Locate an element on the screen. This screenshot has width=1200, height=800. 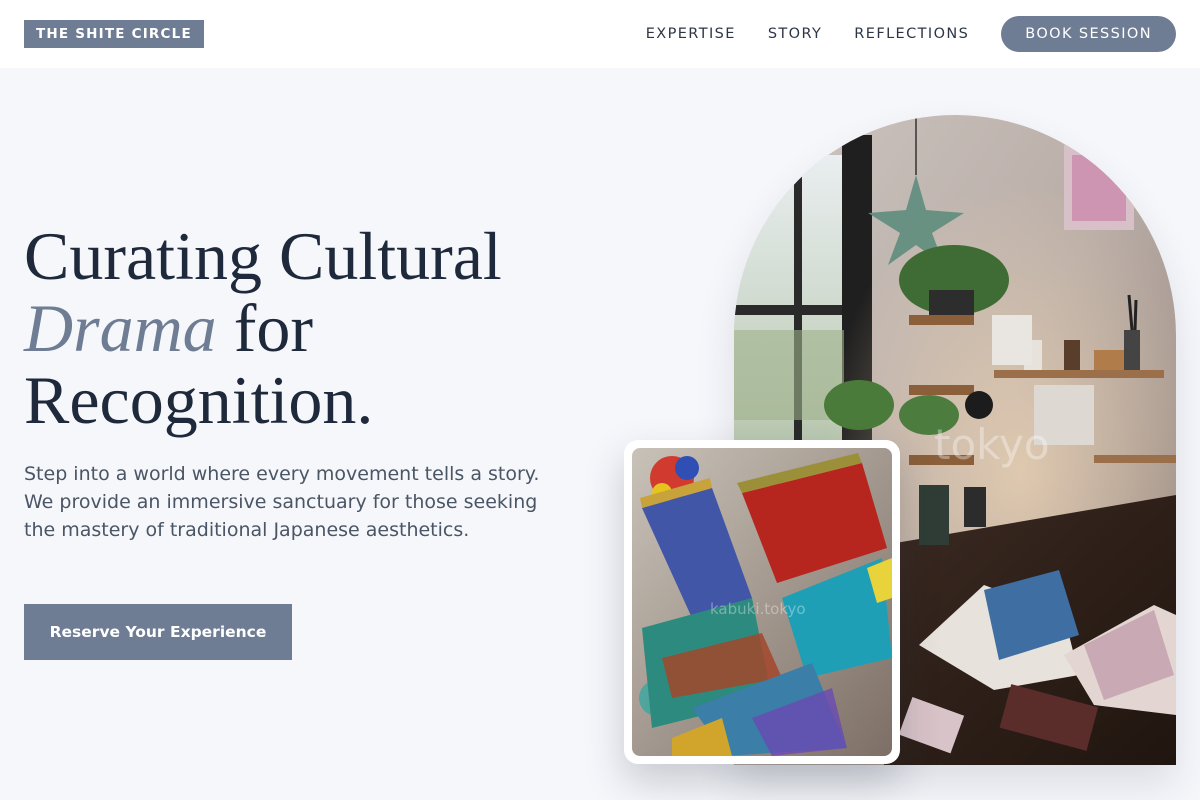
reserve-experience-button: Reserve Your Experience is located at coordinates (158, 632).